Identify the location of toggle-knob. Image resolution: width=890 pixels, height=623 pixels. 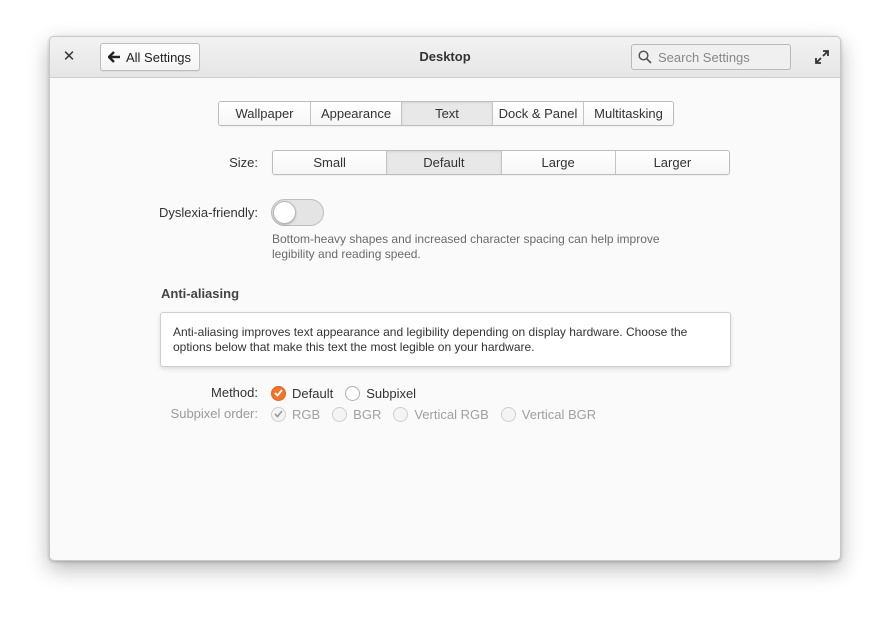
(284, 212).